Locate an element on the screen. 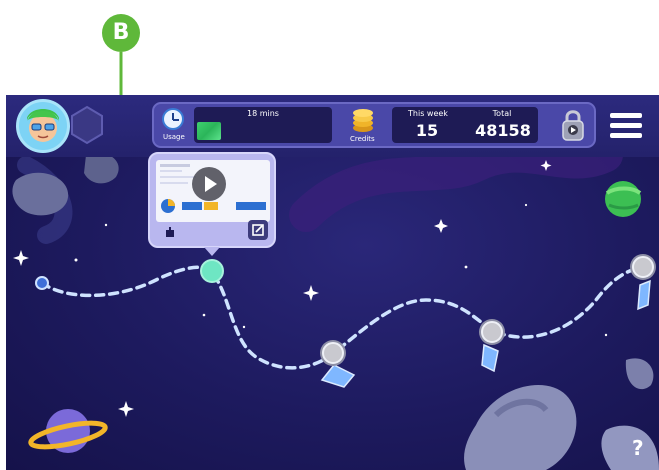 The image size is (659, 470). usage-progress-fill is located at coordinates (209, 131).